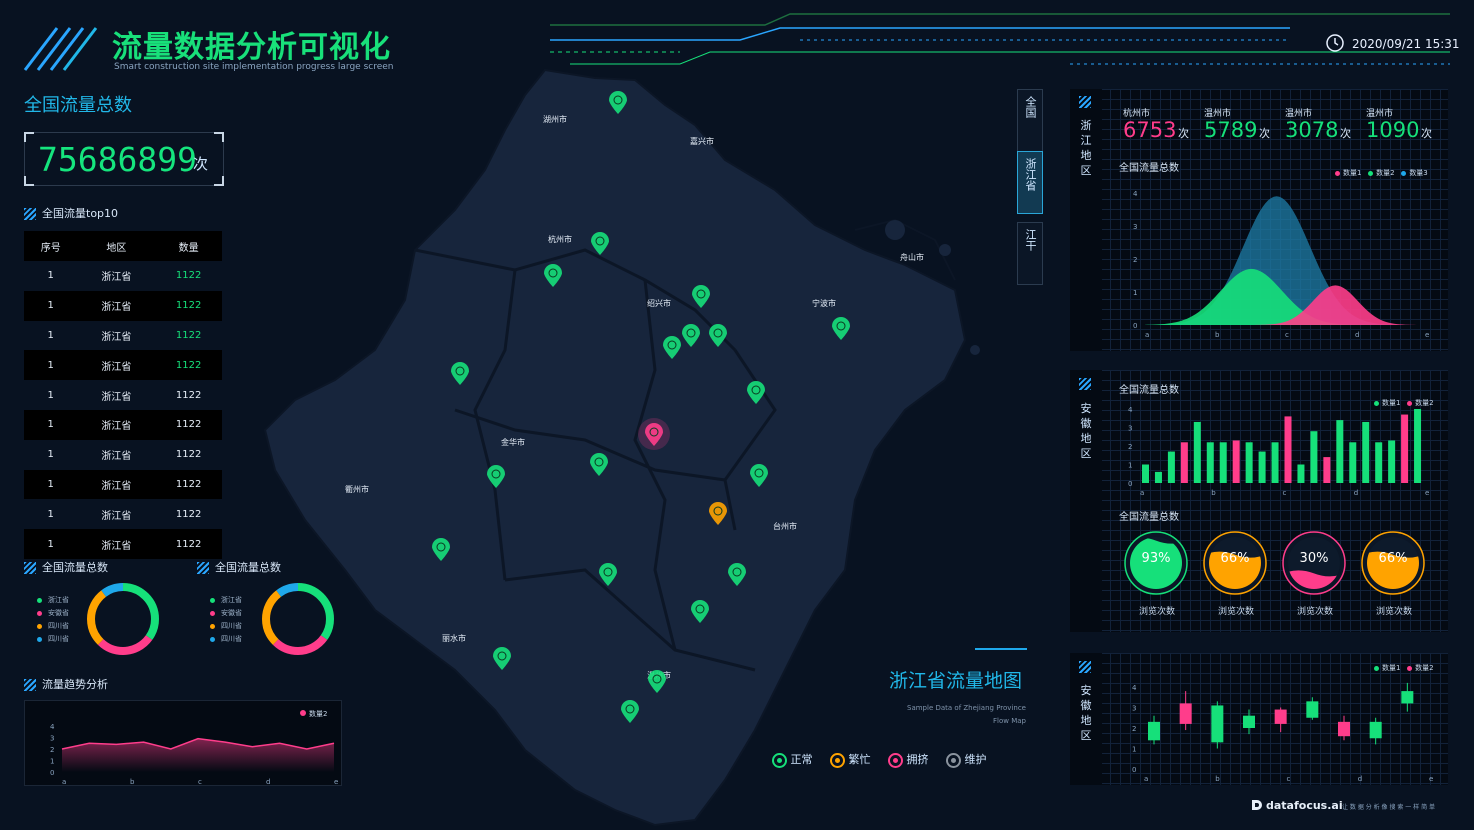 This screenshot has width=1474, height=830. I want to click on legend-crowded: 拥挤, so click(908, 759).